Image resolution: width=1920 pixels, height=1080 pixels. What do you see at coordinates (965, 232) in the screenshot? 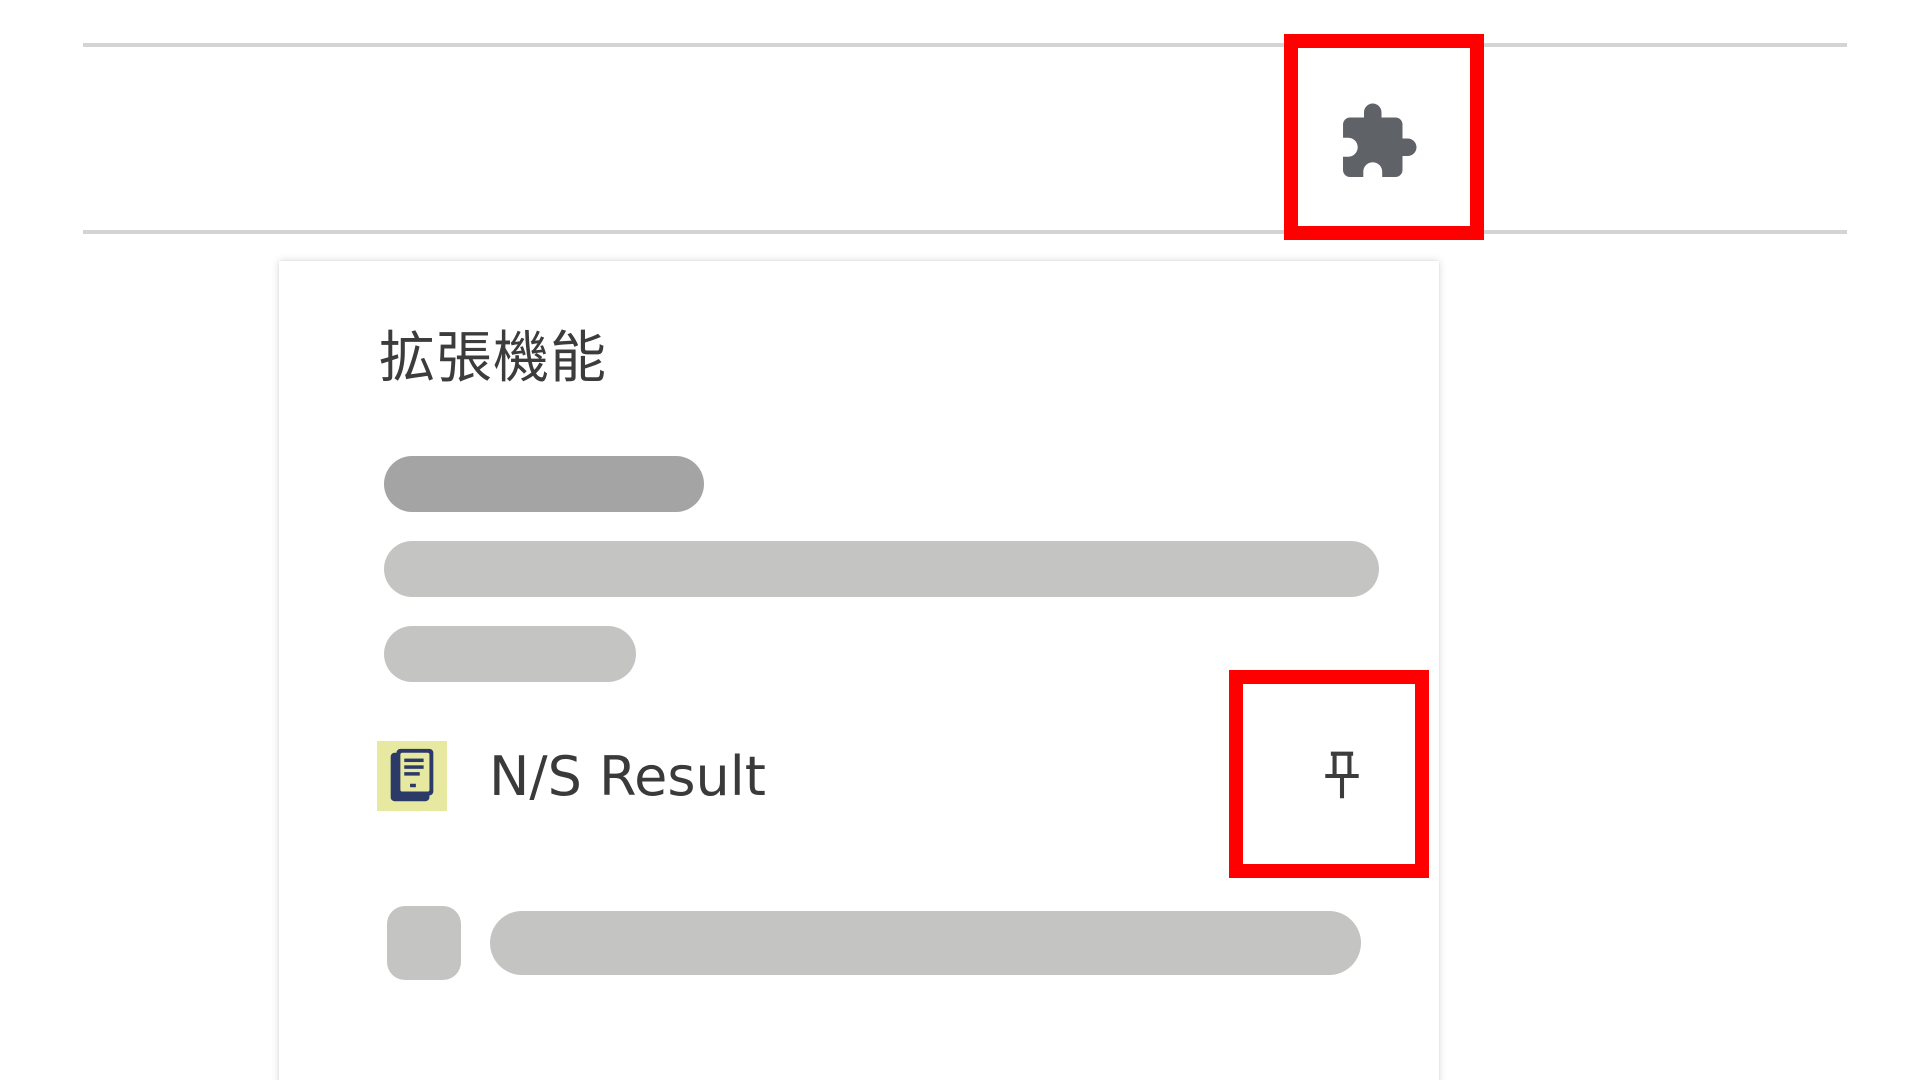
I see `toolbar-bottom-divider` at bounding box center [965, 232].